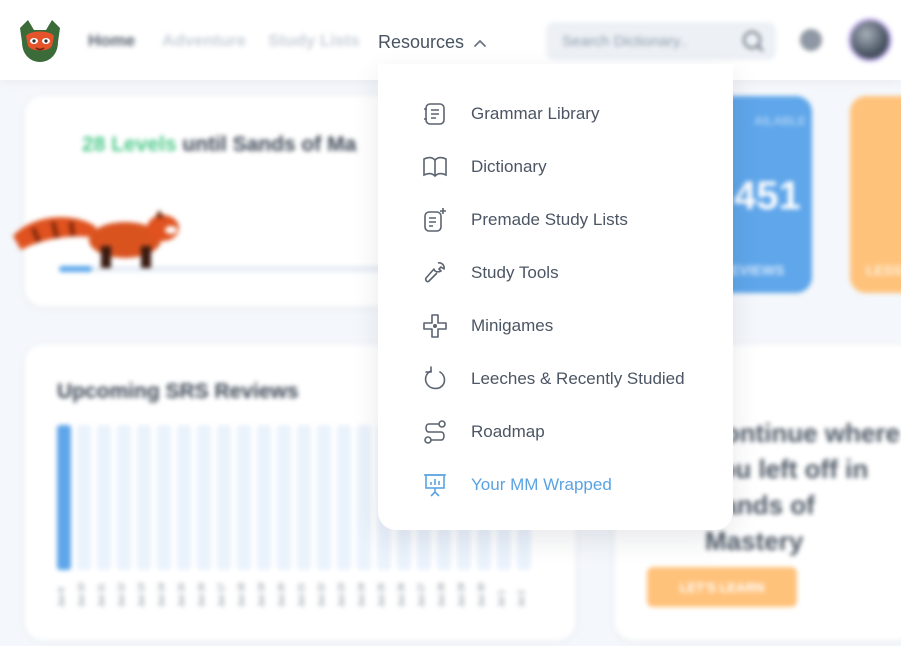 This screenshot has width=901, height=646. What do you see at coordinates (121, 594) in the screenshot?
I see `srs-date-label: Jun 12` at bounding box center [121, 594].